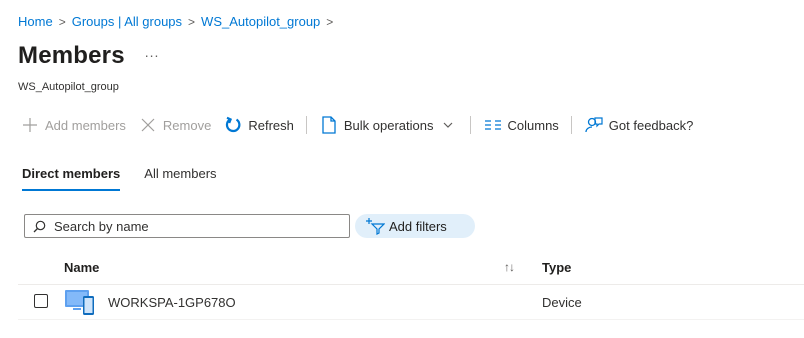 Image resolution: width=804 pixels, height=338 pixels. What do you see at coordinates (199, 226) in the screenshot?
I see `search-input` at bounding box center [199, 226].